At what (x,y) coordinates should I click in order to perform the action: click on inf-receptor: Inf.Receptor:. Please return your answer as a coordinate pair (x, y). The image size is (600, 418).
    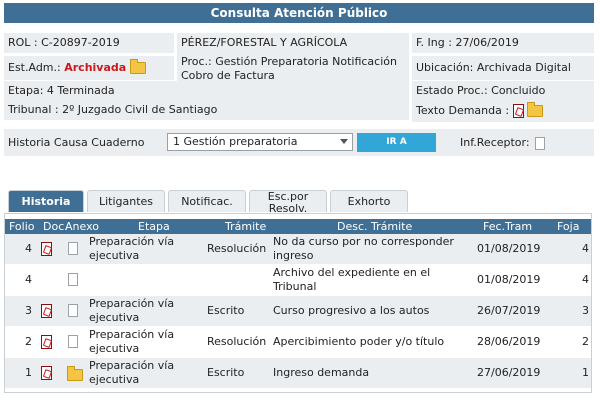
    Looking at the image, I should click on (503, 143).